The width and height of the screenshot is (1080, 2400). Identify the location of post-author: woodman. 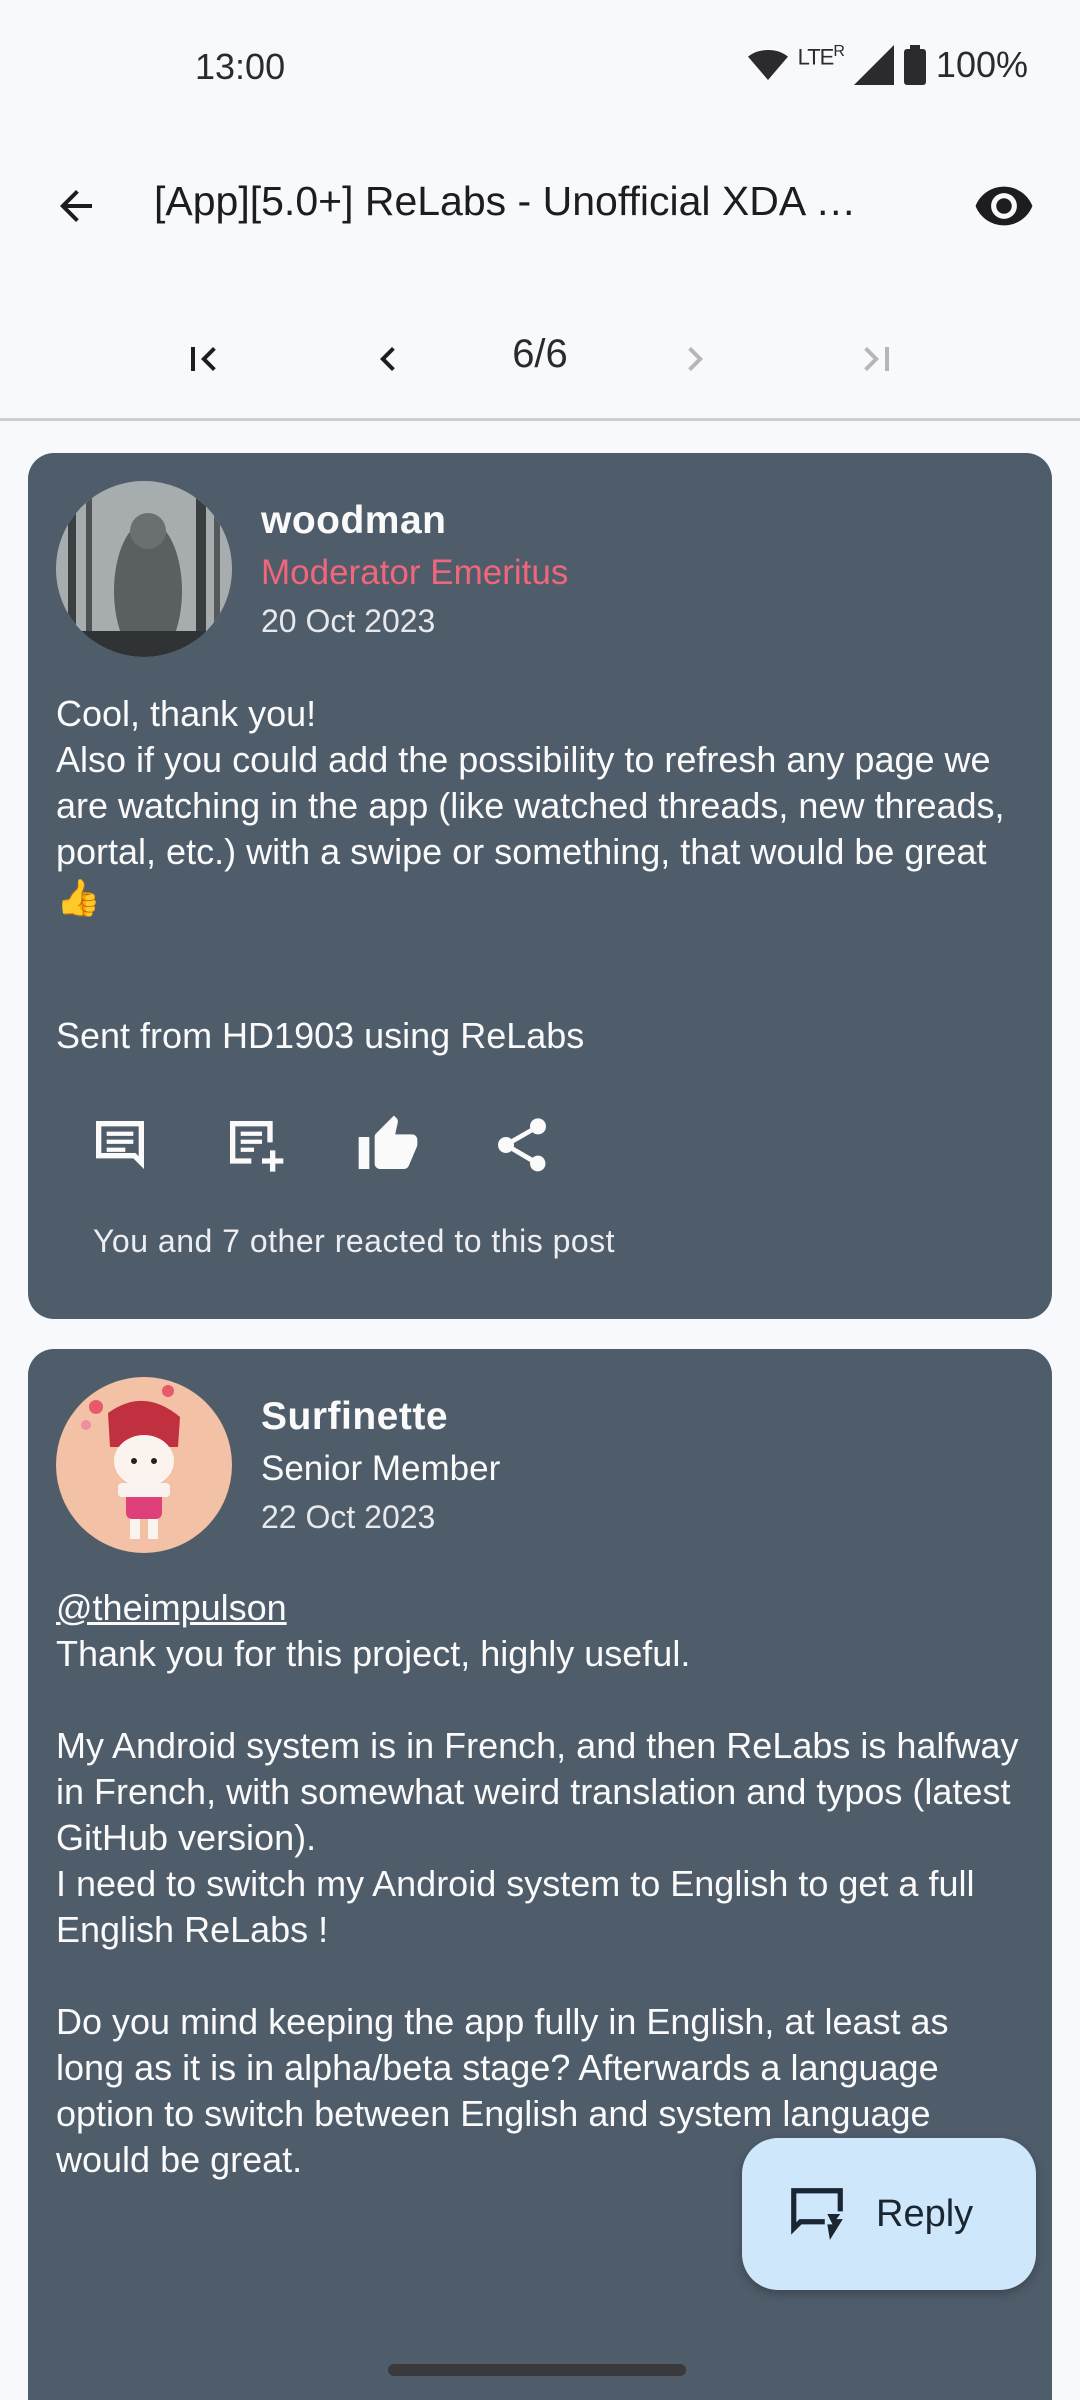
(354, 521).